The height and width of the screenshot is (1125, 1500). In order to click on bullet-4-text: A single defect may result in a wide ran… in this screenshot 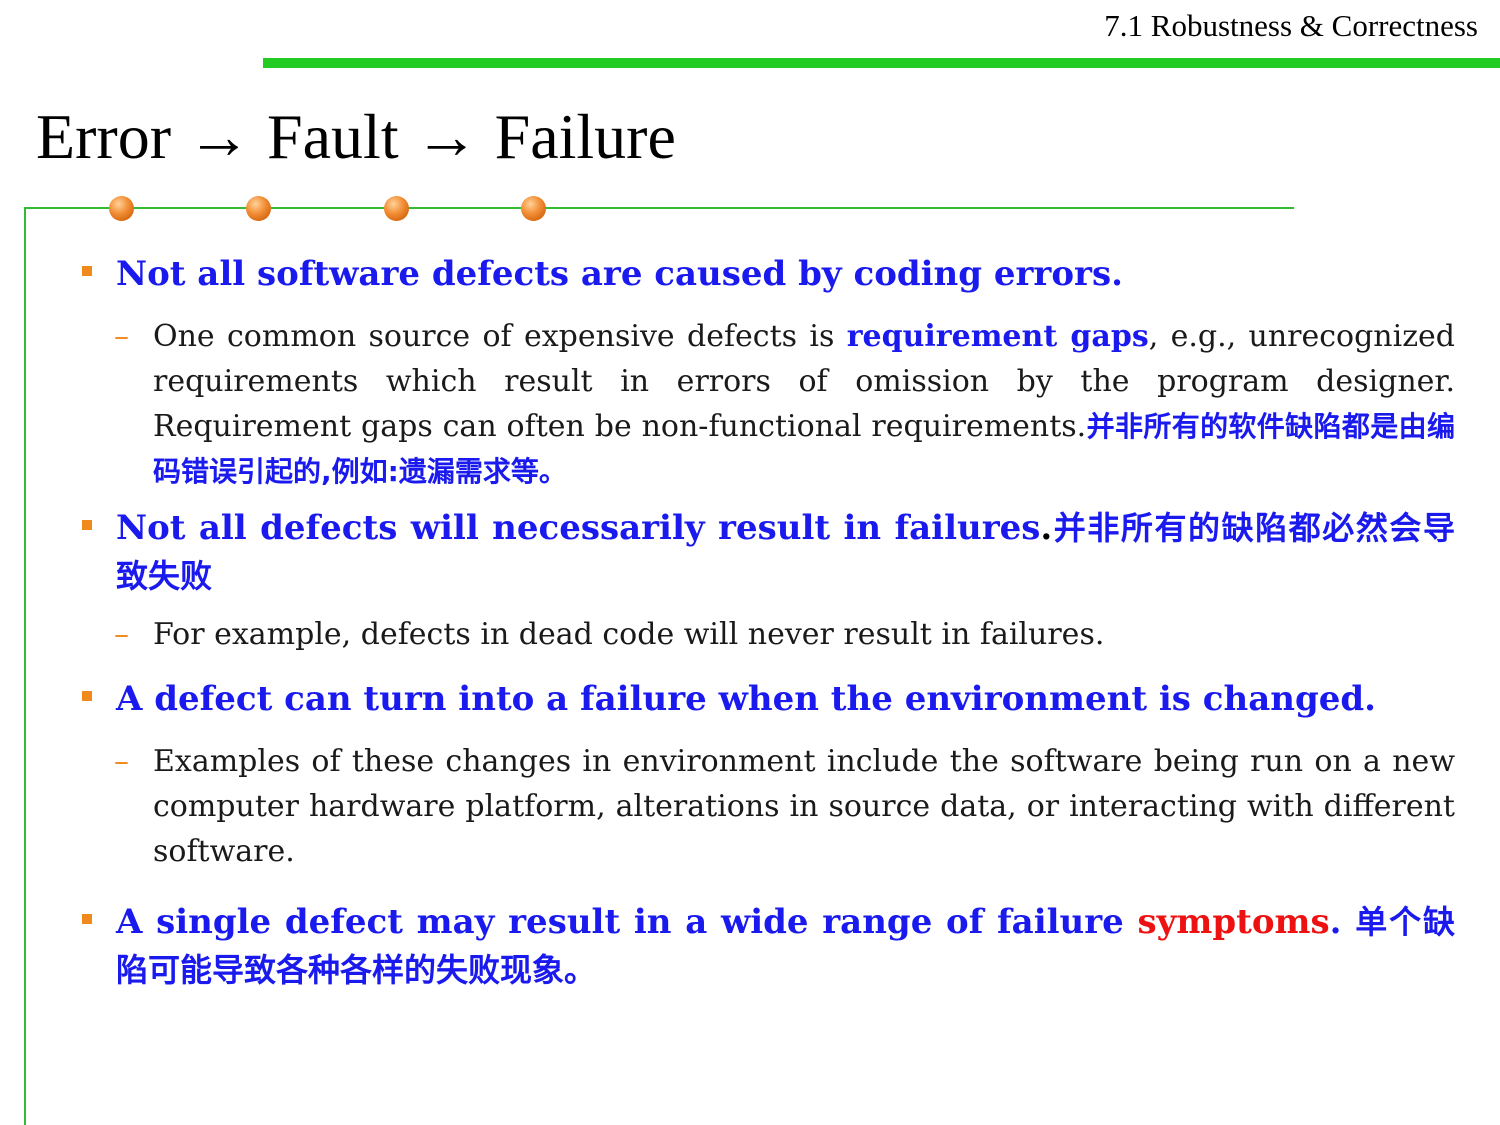, I will do `click(627, 922)`.